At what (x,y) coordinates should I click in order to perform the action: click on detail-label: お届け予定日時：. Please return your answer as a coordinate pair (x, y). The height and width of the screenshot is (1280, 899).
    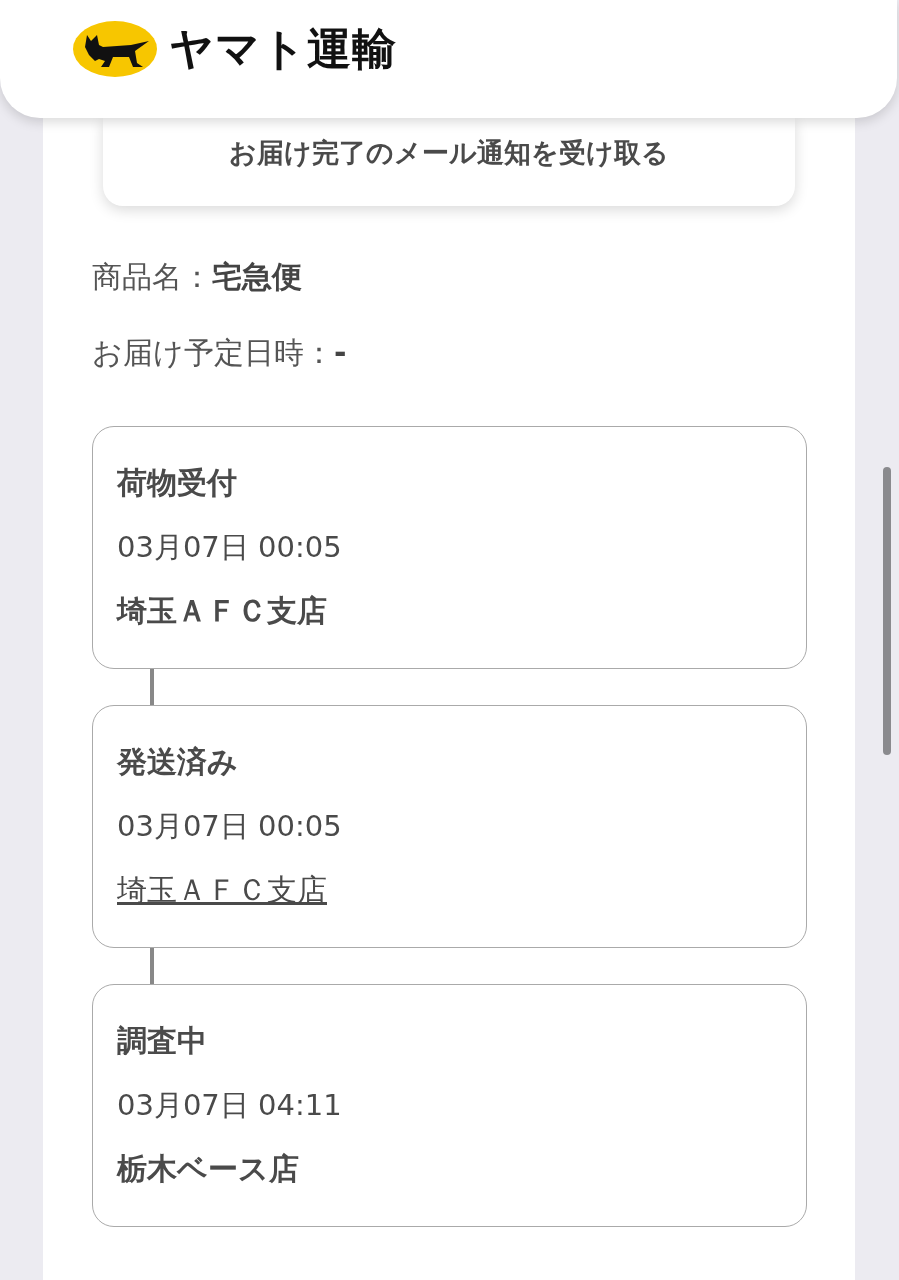
    Looking at the image, I should click on (213, 353).